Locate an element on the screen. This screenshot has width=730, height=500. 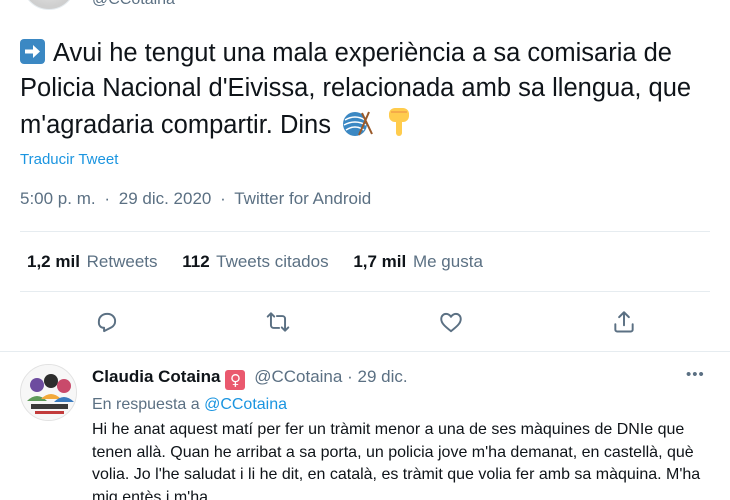
in-reply-to: En respuesta a @CCotaina is located at coordinates (189, 405).